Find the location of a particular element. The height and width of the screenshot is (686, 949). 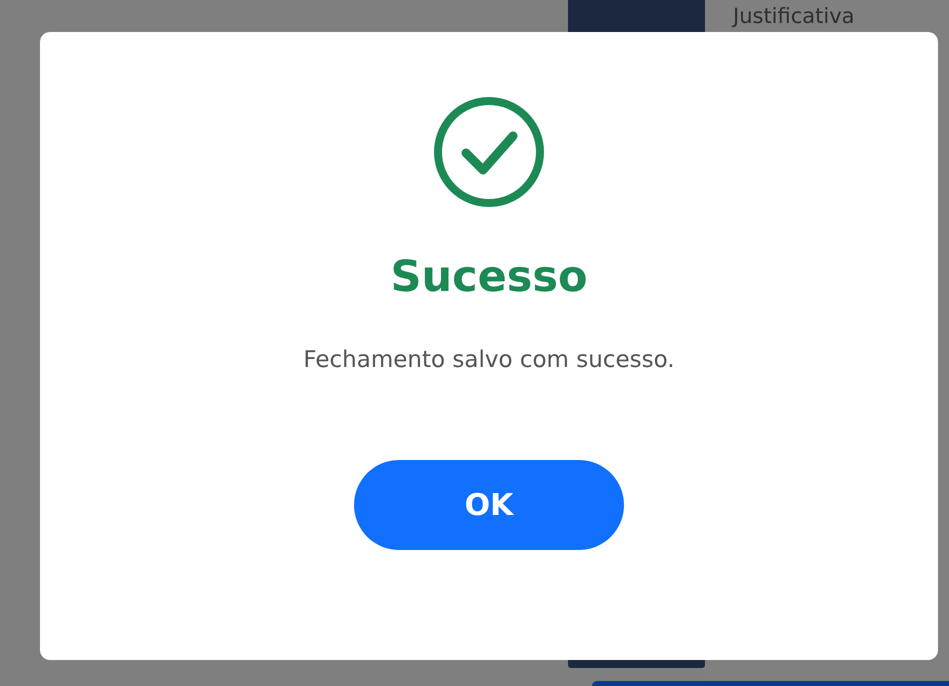

ok-button: OK is located at coordinates (489, 505).